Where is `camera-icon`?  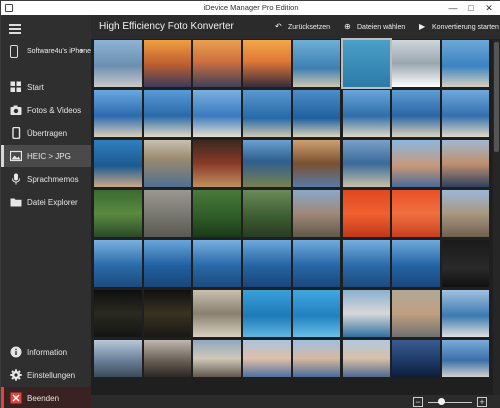 camera-icon is located at coordinates (16, 110).